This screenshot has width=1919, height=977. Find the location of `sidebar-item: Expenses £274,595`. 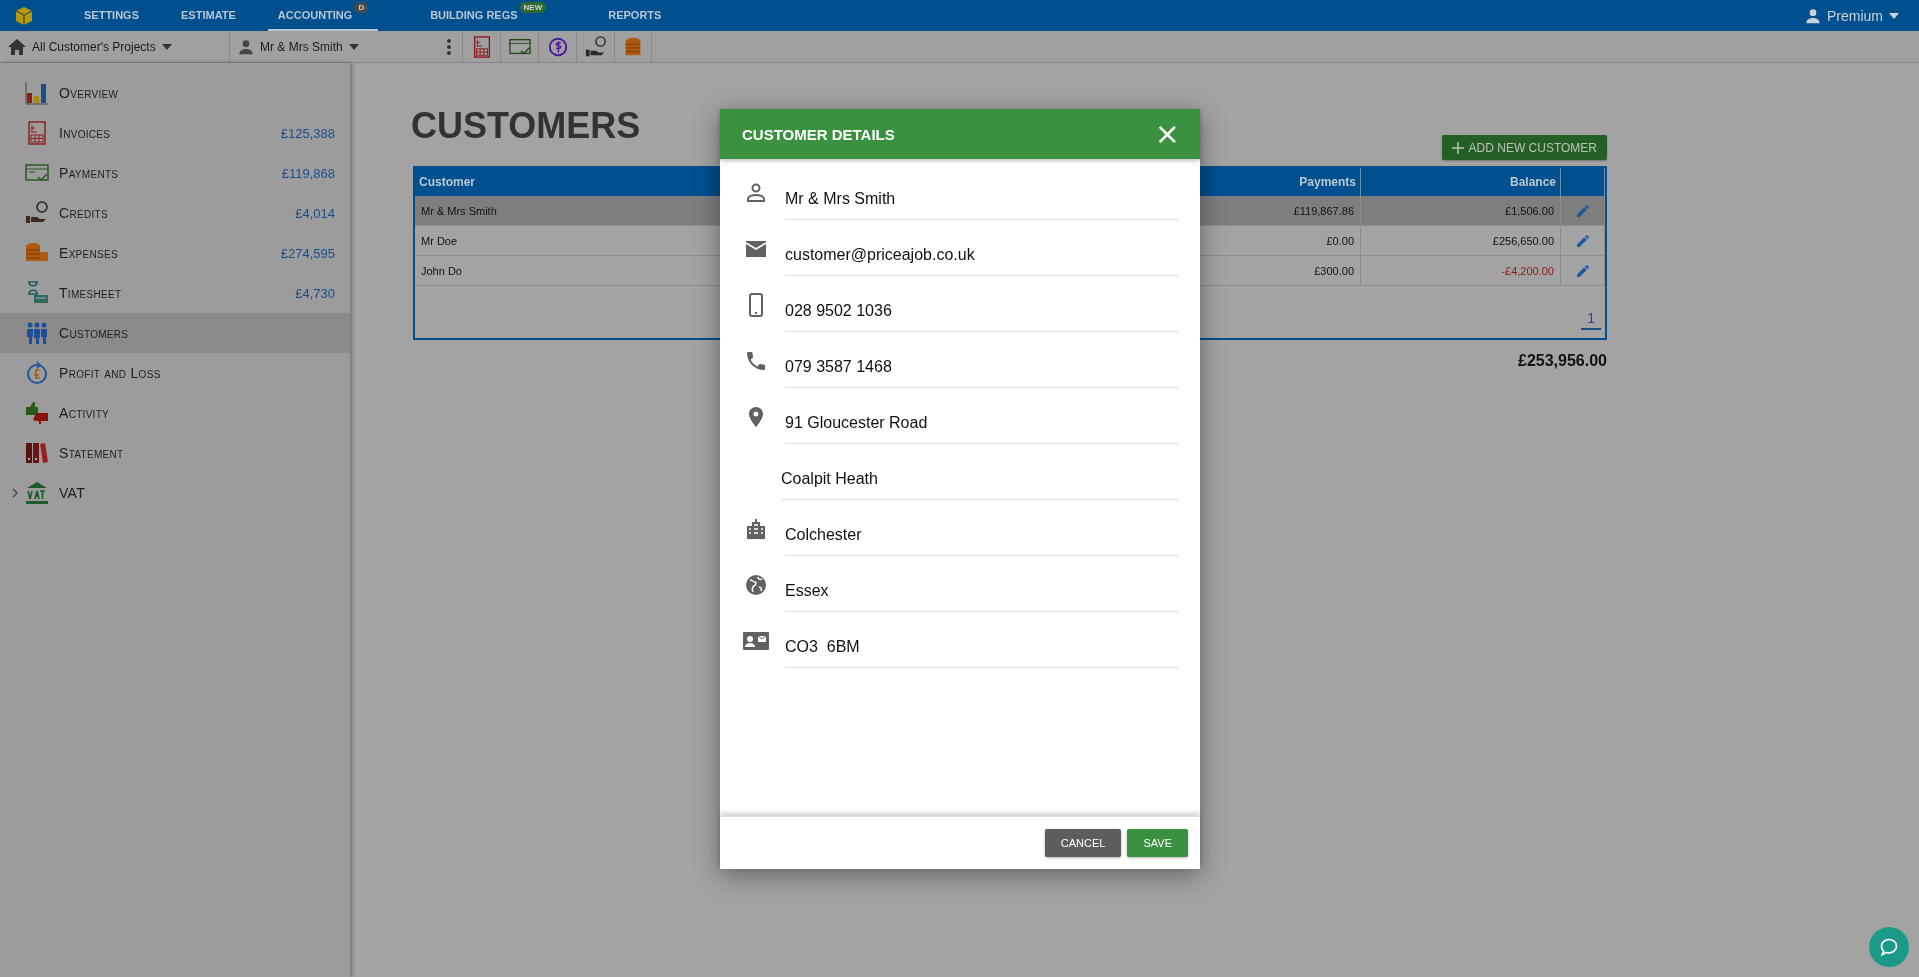

sidebar-item: Expenses £274,595 is located at coordinates (175, 253).